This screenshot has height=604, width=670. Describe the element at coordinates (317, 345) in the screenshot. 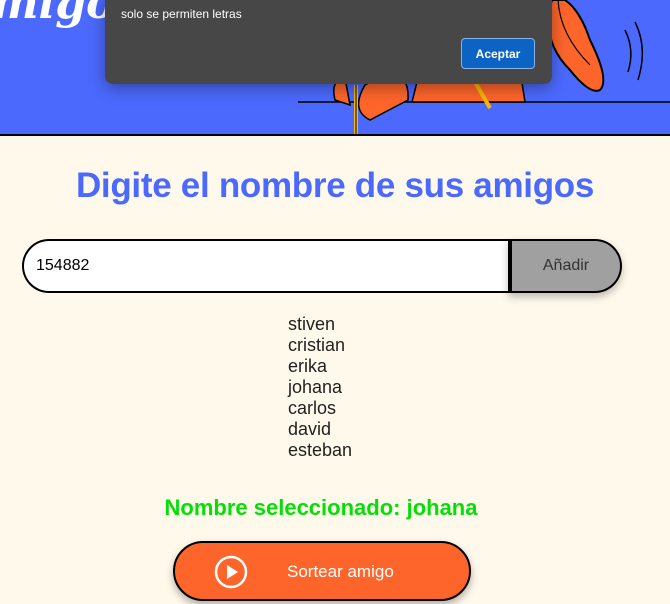

I see `friend-list-item: cristian` at that location.